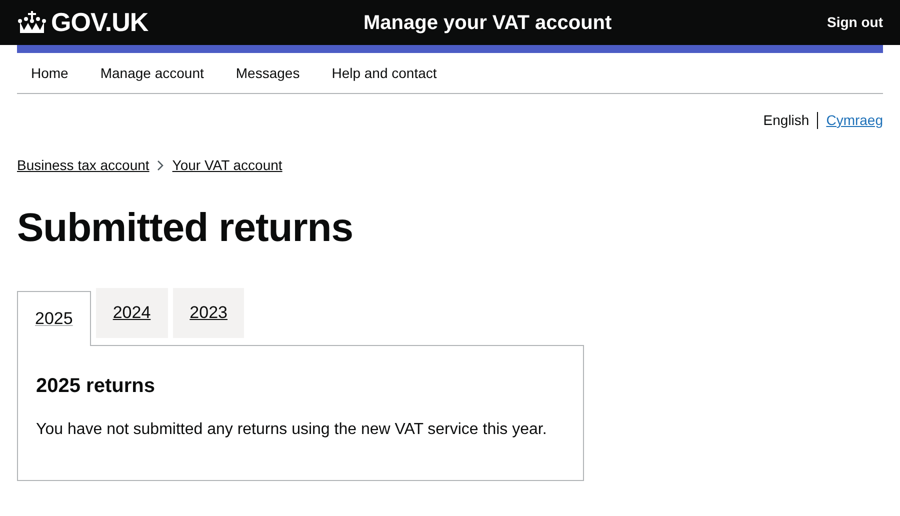 This screenshot has width=900, height=516. I want to click on nav-link: Home, so click(49, 73).